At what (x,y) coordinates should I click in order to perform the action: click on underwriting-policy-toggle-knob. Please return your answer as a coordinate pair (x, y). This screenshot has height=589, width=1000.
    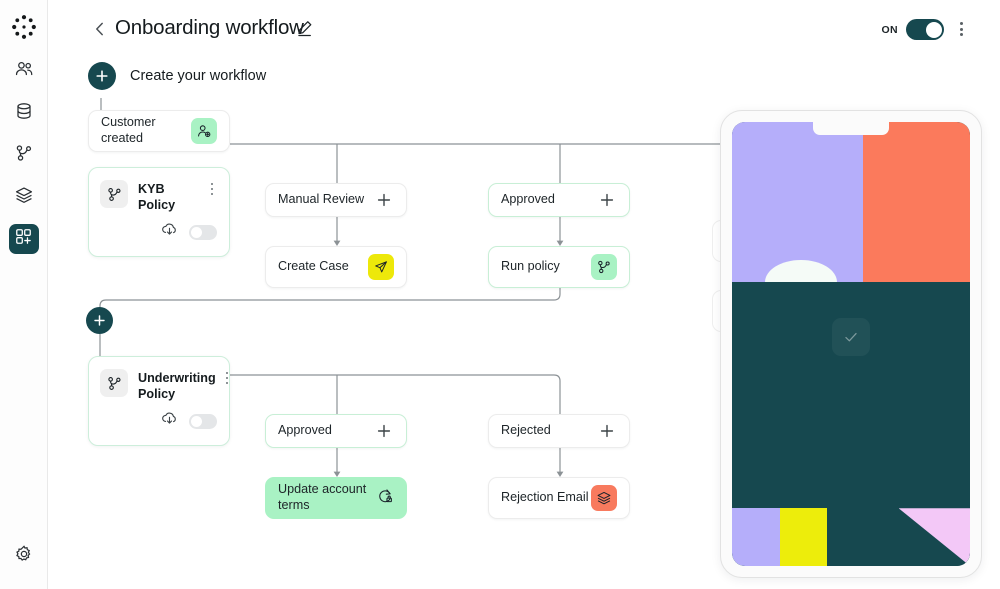
    Looking at the image, I should click on (196, 421).